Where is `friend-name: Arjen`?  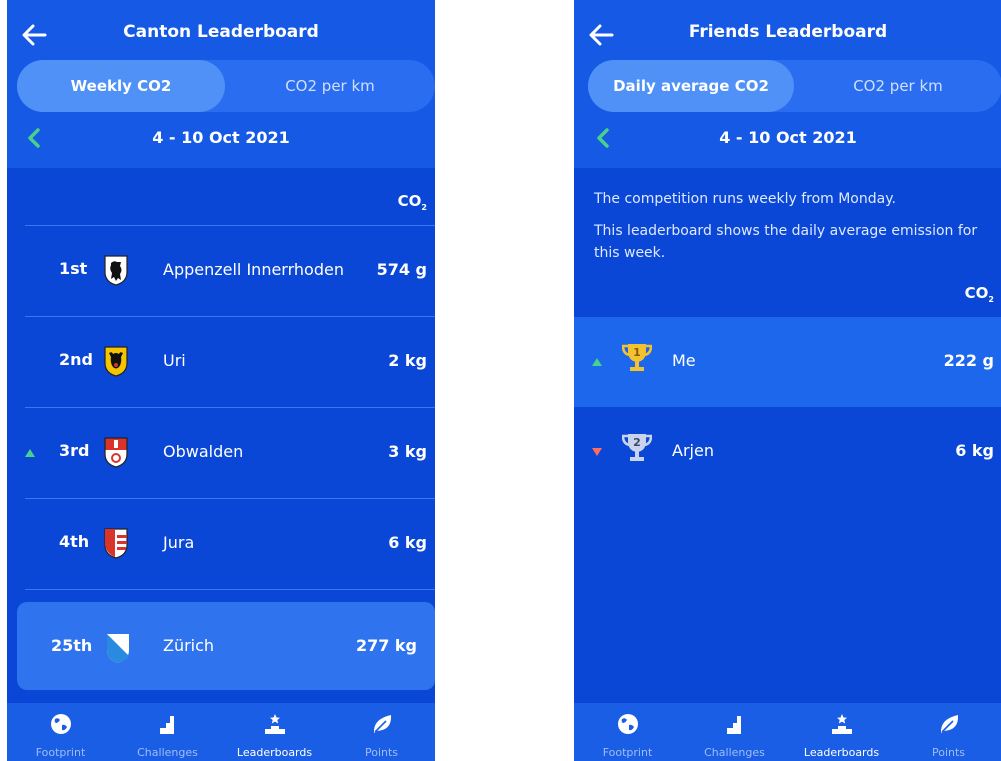 friend-name: Arjen is located at coordinates (693, 450).